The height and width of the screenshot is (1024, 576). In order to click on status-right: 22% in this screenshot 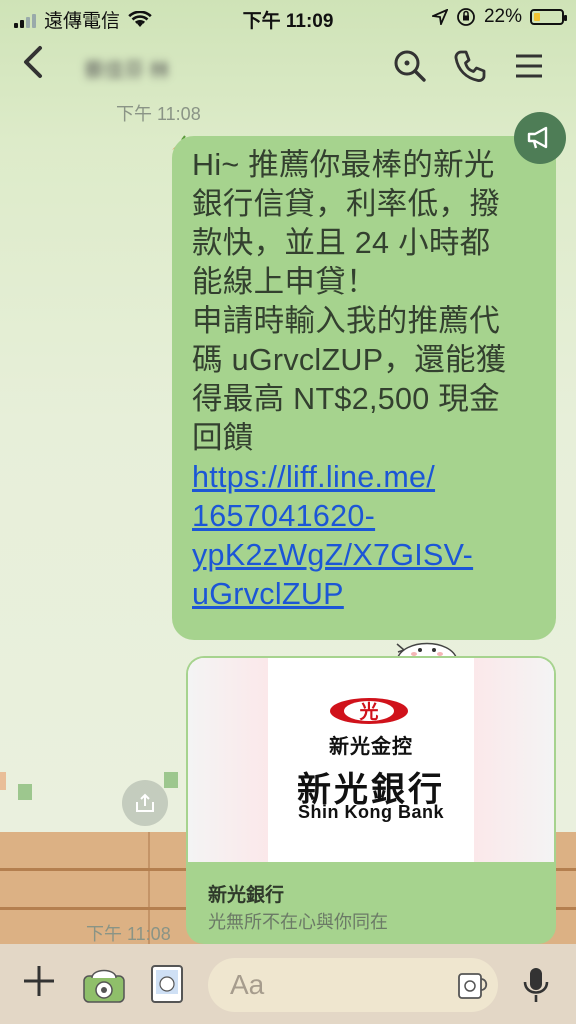, I will do `click(499, 17)`.